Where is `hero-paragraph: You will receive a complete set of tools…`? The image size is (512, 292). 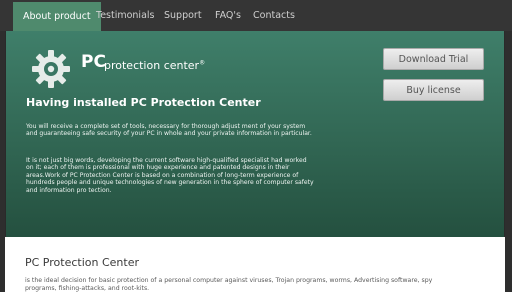
hero-paragraph: You will receive a complete set of tools… is located at coordinates (169, 130).